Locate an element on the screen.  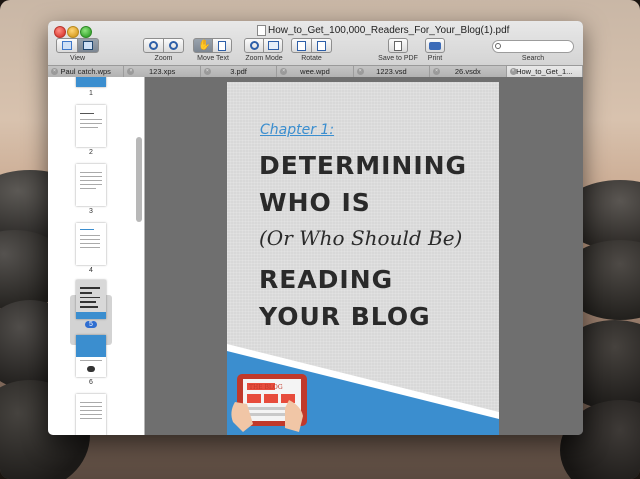
search-label: Search is located at coordinates (533, 58).